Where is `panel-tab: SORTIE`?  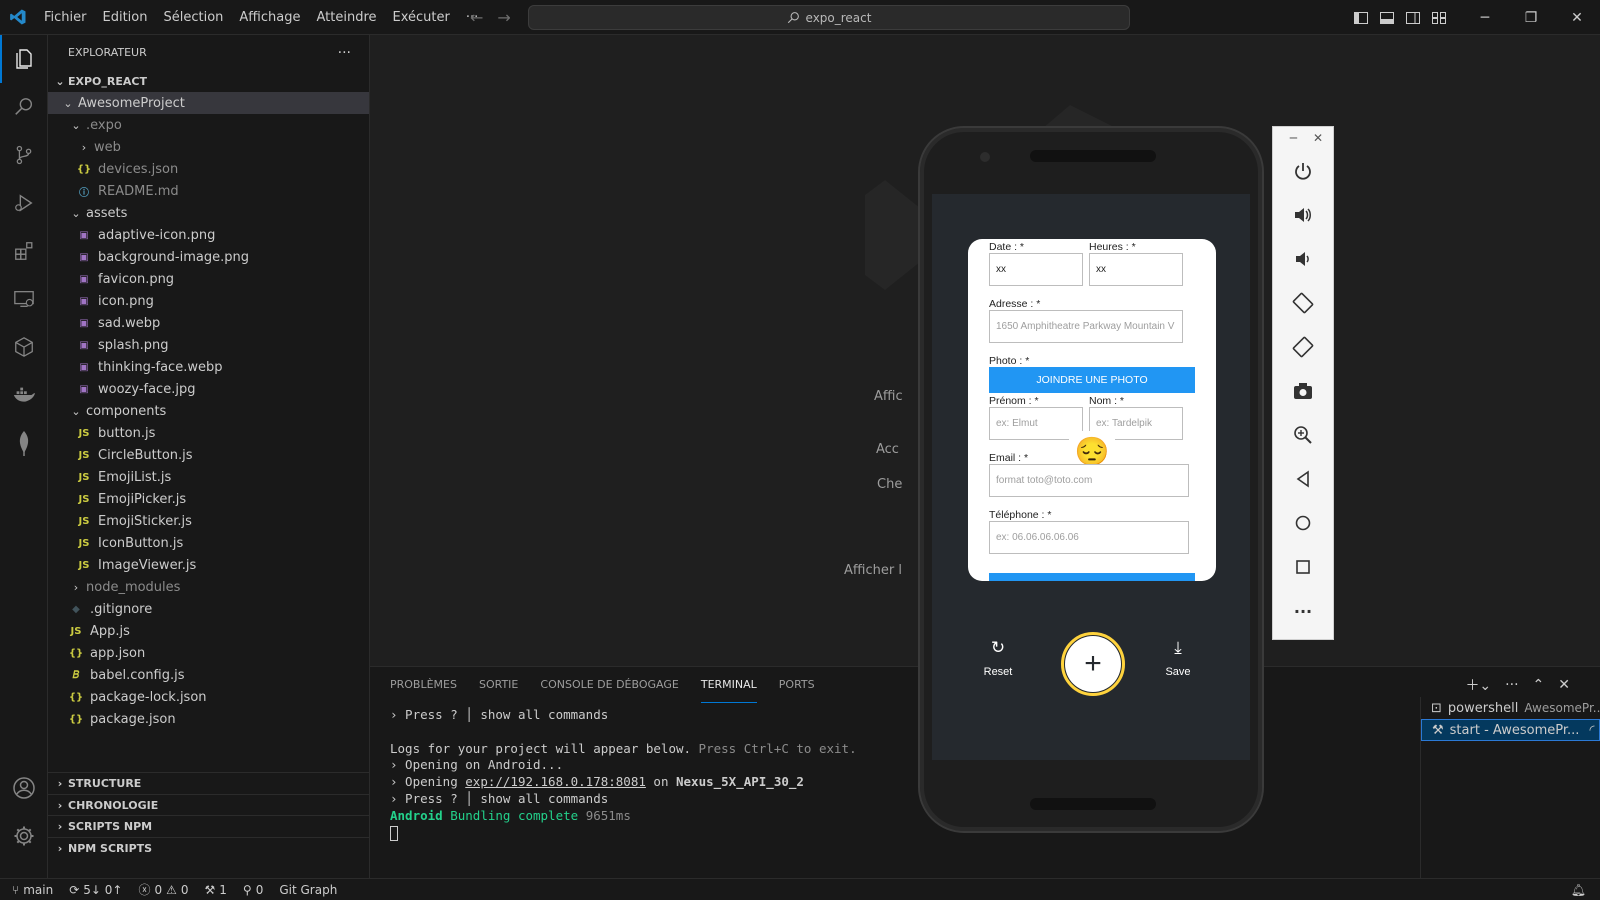 panel-tab: SORTIE is located at coordinates (498, 685).